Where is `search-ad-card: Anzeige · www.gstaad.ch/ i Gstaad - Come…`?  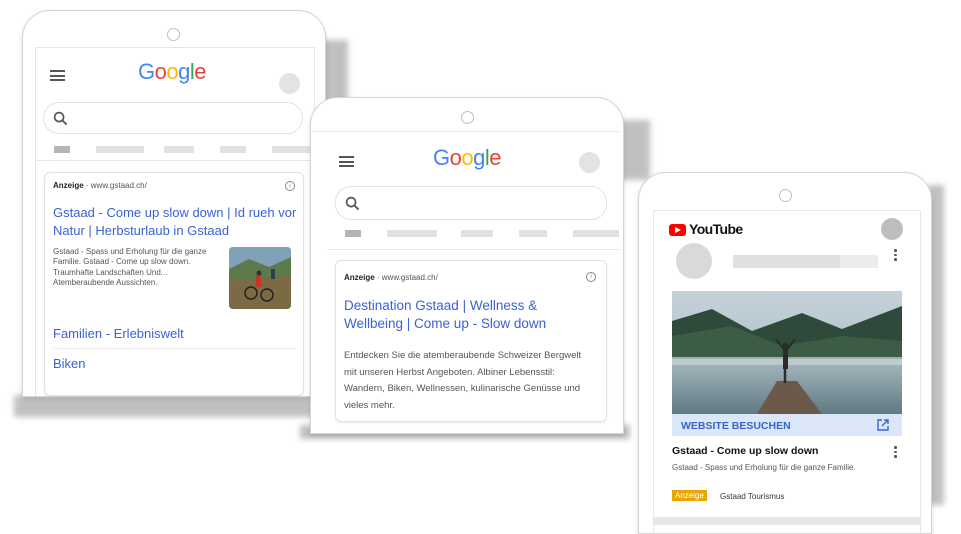 search-ad-card: Anzeige · www.gstaad.ch/ i Gstaad - Come… is located at coordinates (174, 284).